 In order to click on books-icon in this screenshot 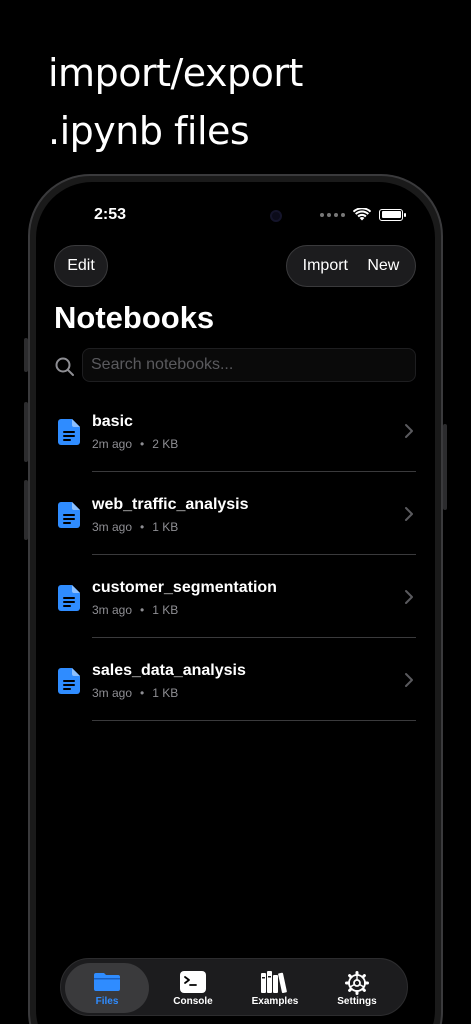, I will do `click(274, 982)`.